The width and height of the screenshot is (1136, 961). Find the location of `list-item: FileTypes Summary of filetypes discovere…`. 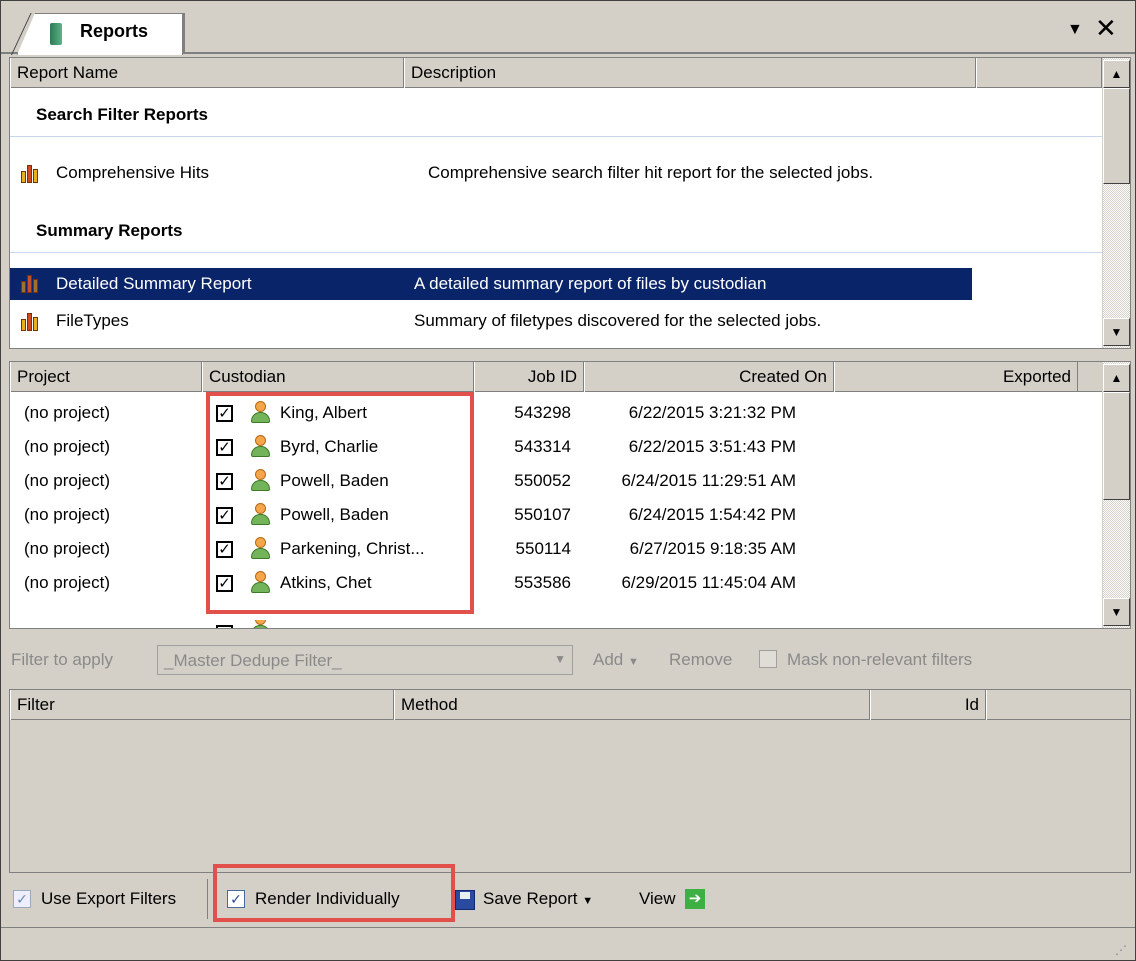

list-item: FileTypes Summary of filetypes discovere… is located at coordinates (556, 321).